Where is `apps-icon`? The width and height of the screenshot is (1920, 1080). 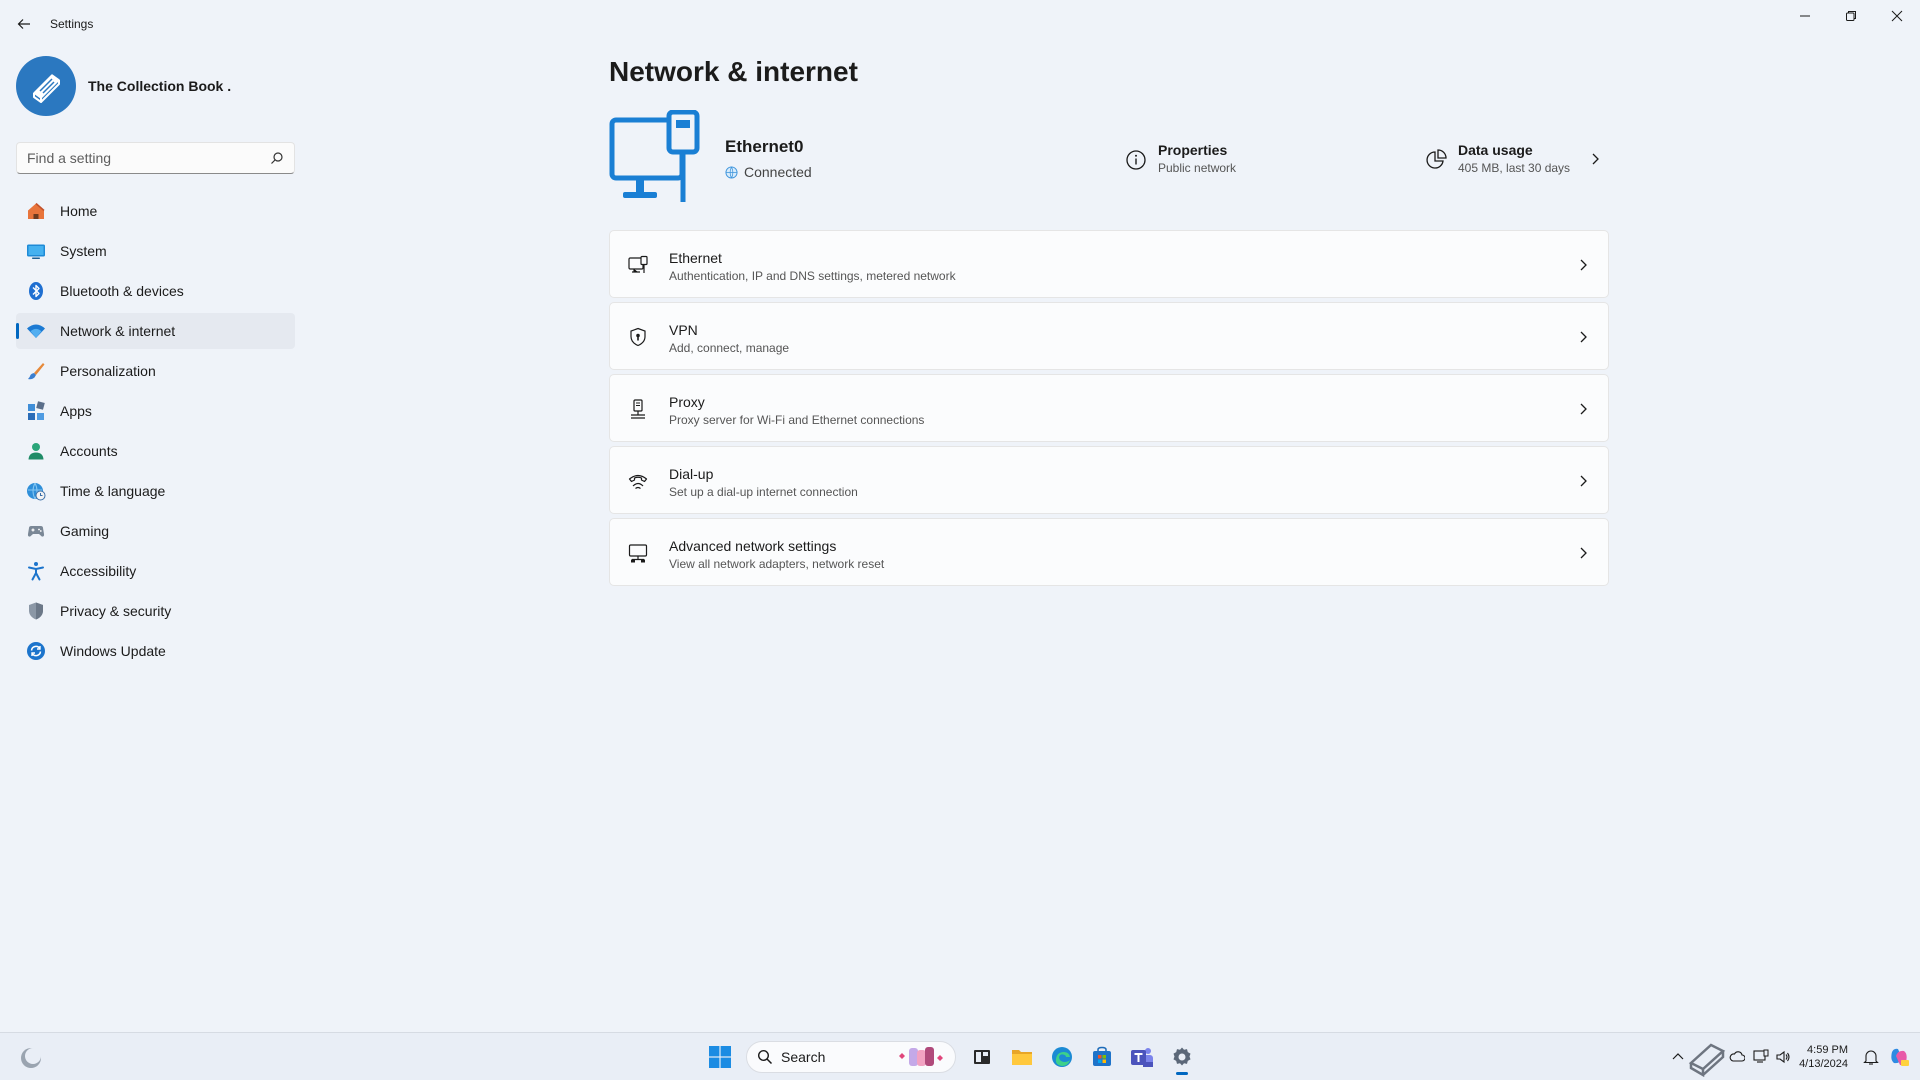 apps-icon is located at coordinates (36, 411).